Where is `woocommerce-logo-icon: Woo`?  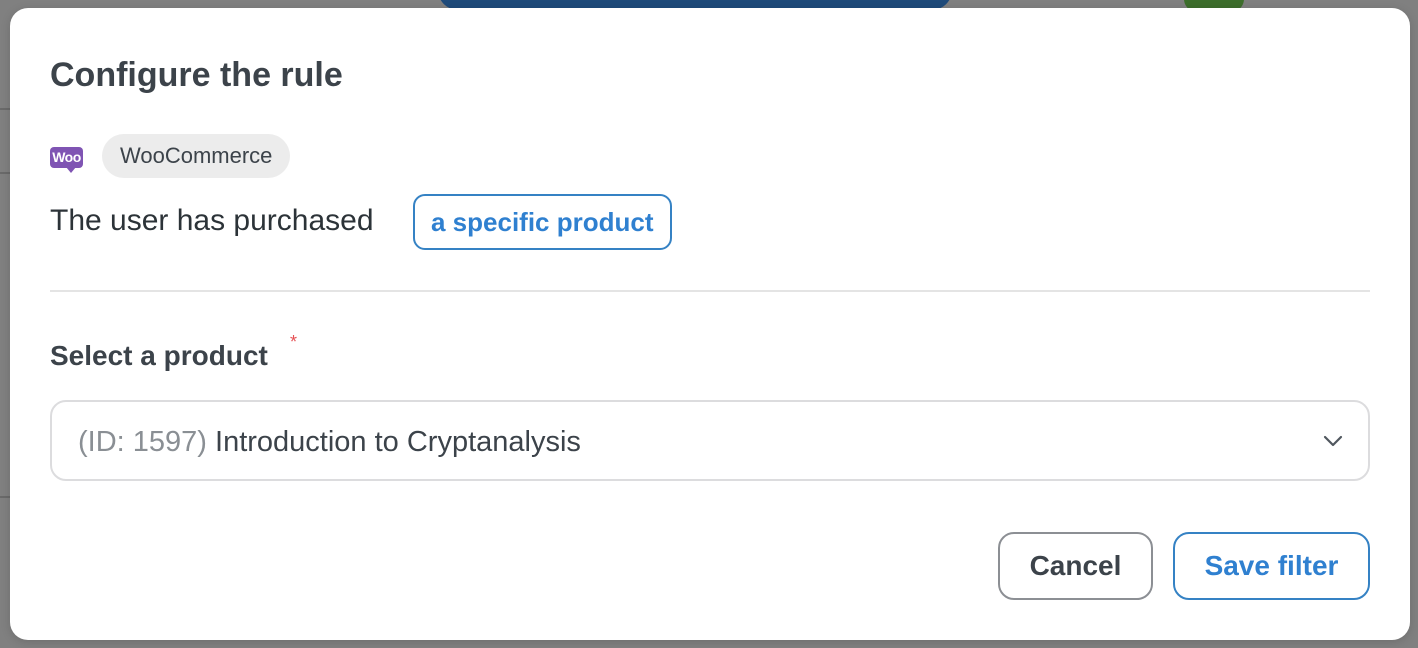
woocommerce-logo-icon: Woo is located at coordinates (66, 160).